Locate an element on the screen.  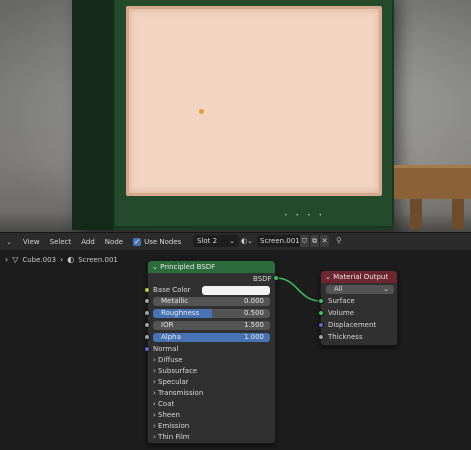
fake-user-shield-icon: ⛉ is located at coordinates (304, 241).